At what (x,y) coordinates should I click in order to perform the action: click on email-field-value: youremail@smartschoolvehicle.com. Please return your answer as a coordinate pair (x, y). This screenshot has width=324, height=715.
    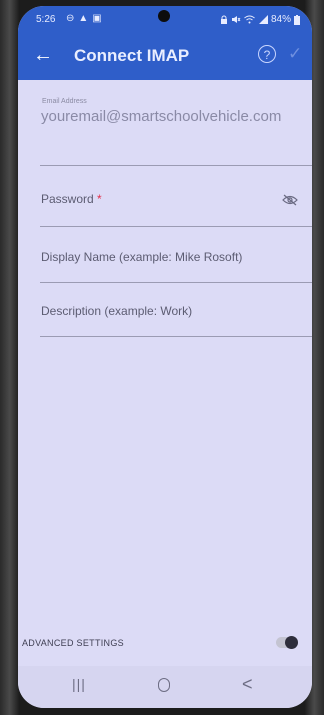
    Looking at the image, I should click on (166, 117).